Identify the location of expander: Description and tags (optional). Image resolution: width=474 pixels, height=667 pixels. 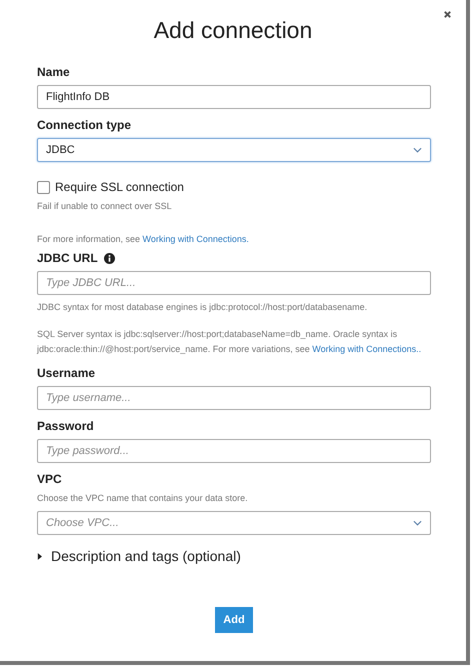
(139, 556).